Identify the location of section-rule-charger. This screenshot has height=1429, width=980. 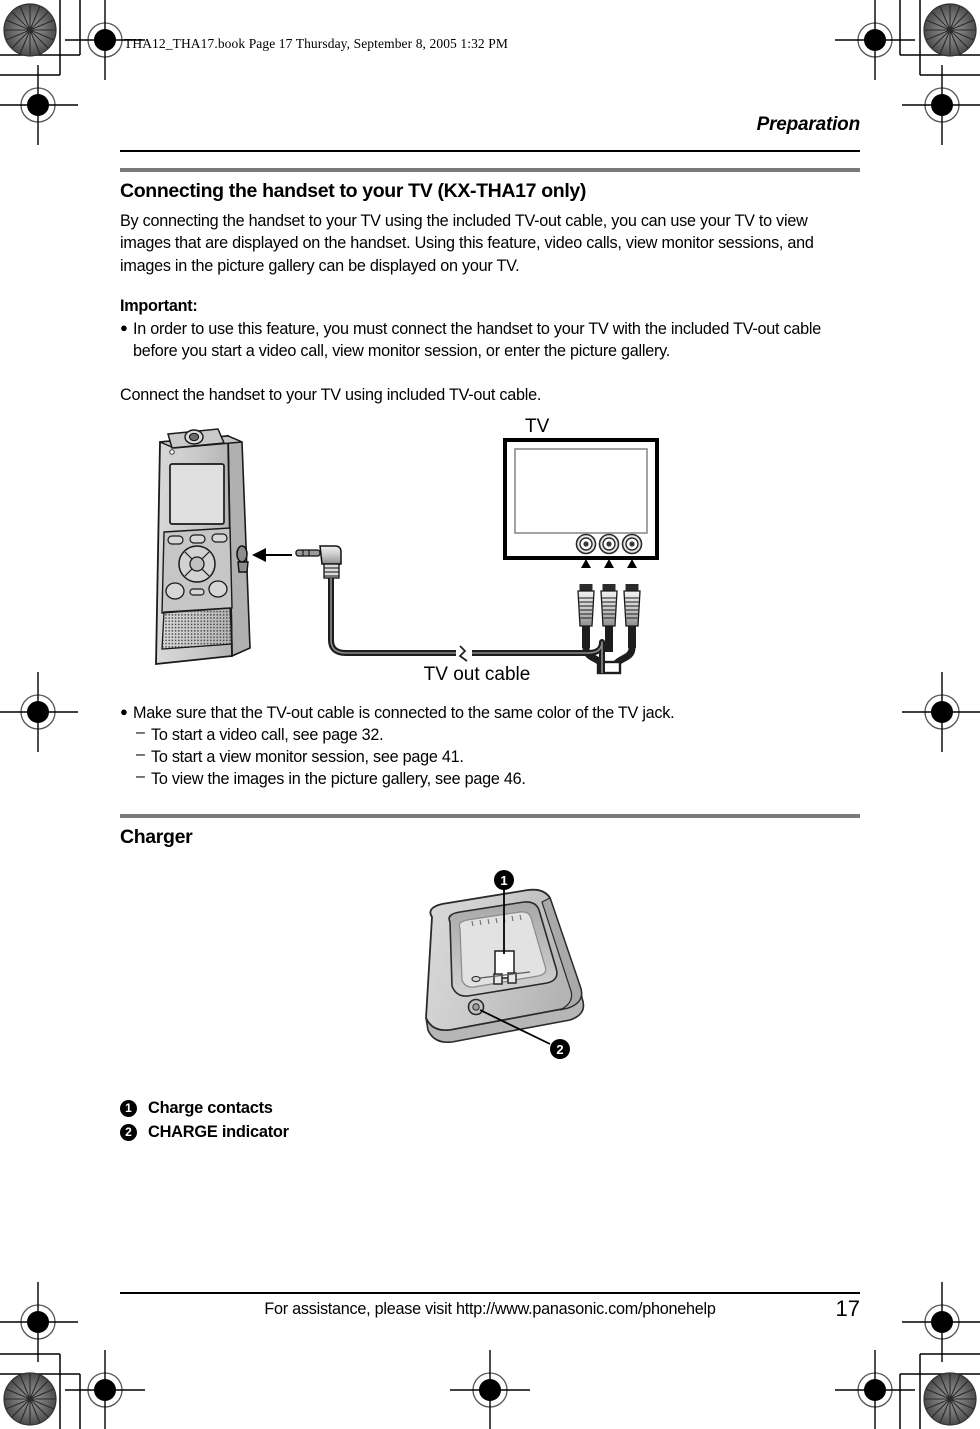
(490, 816).